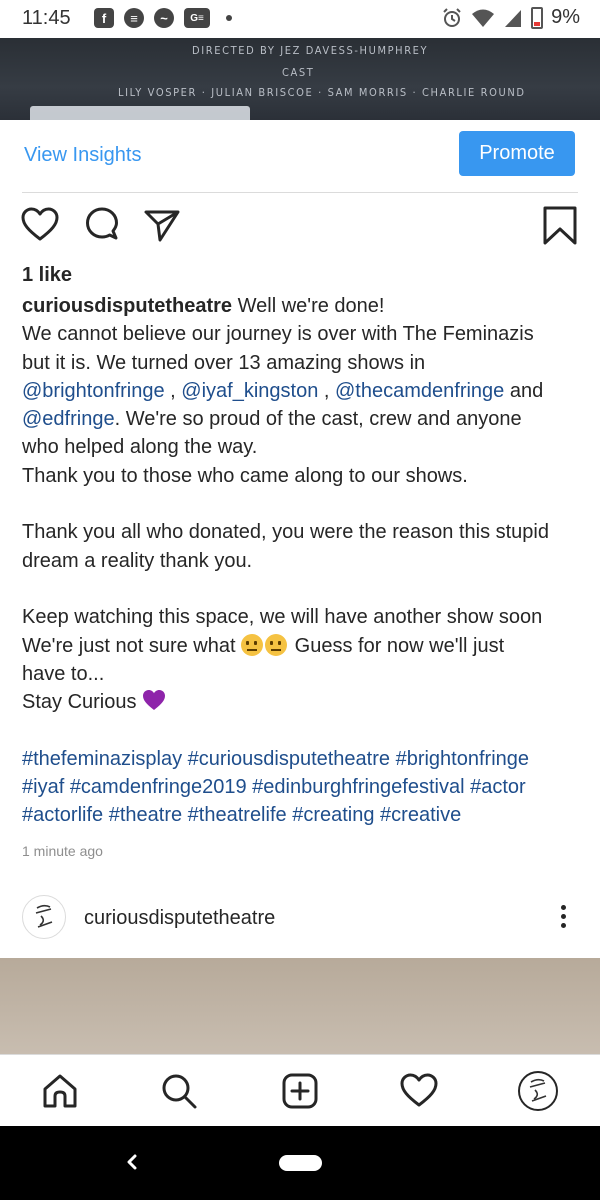 This screenshot has height=1200, width=600. I want to click on news-icon: G≡, so click(197, 18).